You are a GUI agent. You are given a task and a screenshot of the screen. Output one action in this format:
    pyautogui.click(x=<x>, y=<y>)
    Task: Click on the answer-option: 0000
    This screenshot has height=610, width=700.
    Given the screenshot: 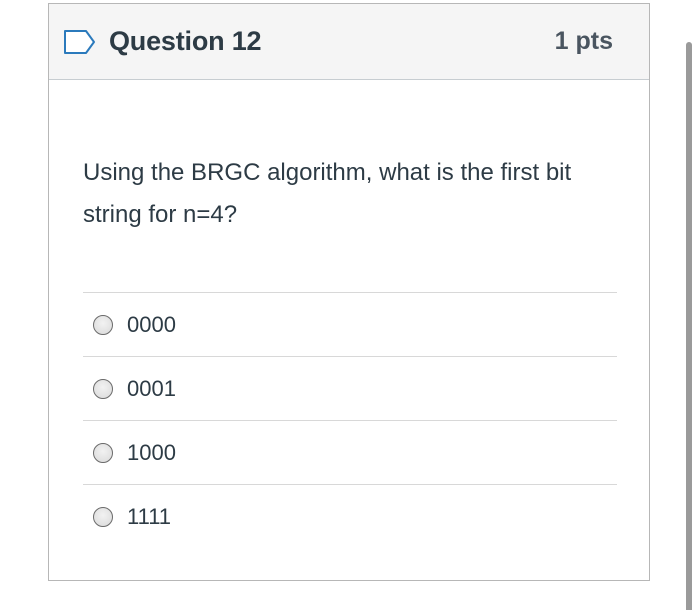 What is the action you would take?
    pyautogui.click(x=350, y=325)
    